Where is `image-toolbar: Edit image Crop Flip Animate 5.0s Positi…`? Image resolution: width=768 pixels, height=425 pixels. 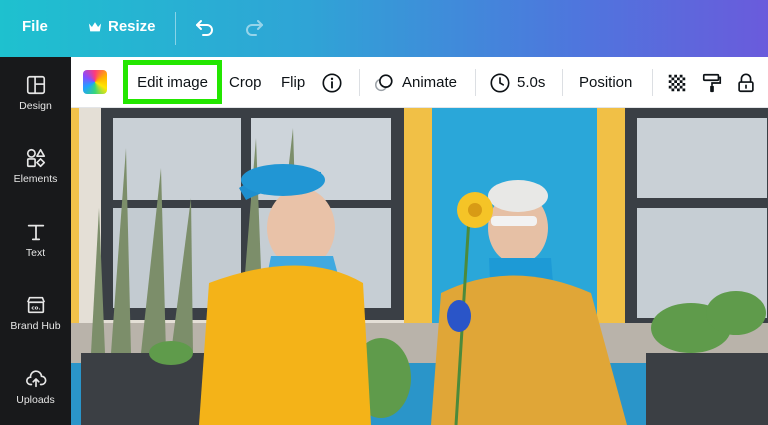 image-toolbar: Edit image Crop Flip Animate 5.0s Positi… is located at coordinates (419, 82).